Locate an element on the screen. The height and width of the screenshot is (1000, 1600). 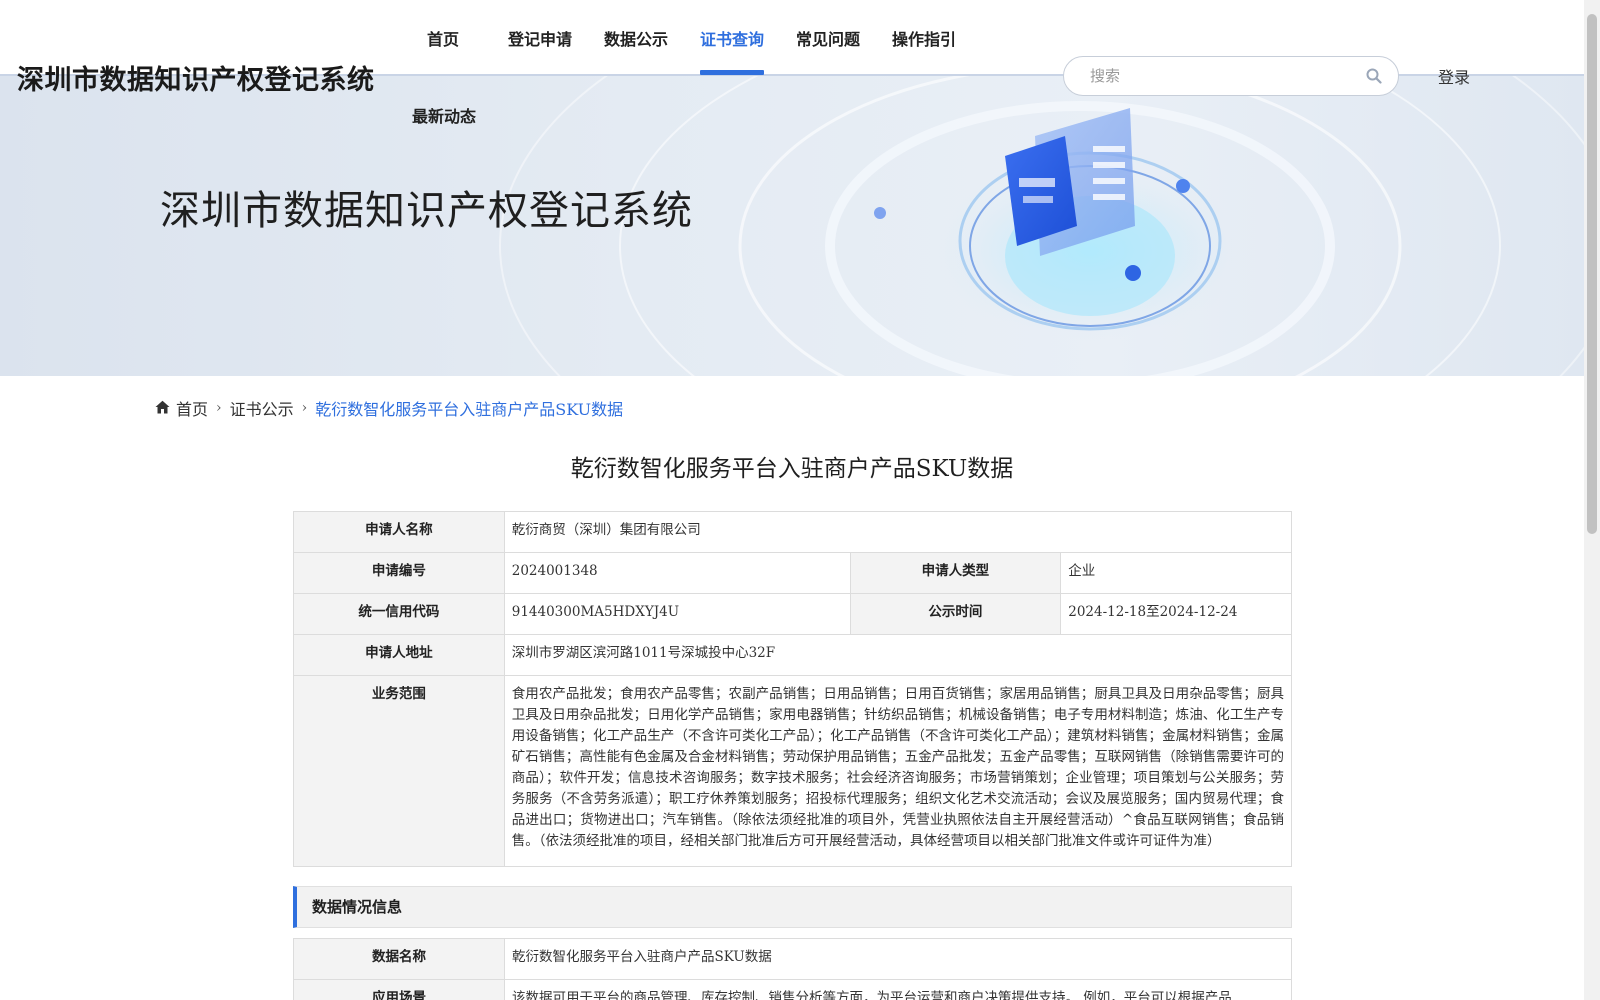
home-icon is located at coordinates (162, 408).